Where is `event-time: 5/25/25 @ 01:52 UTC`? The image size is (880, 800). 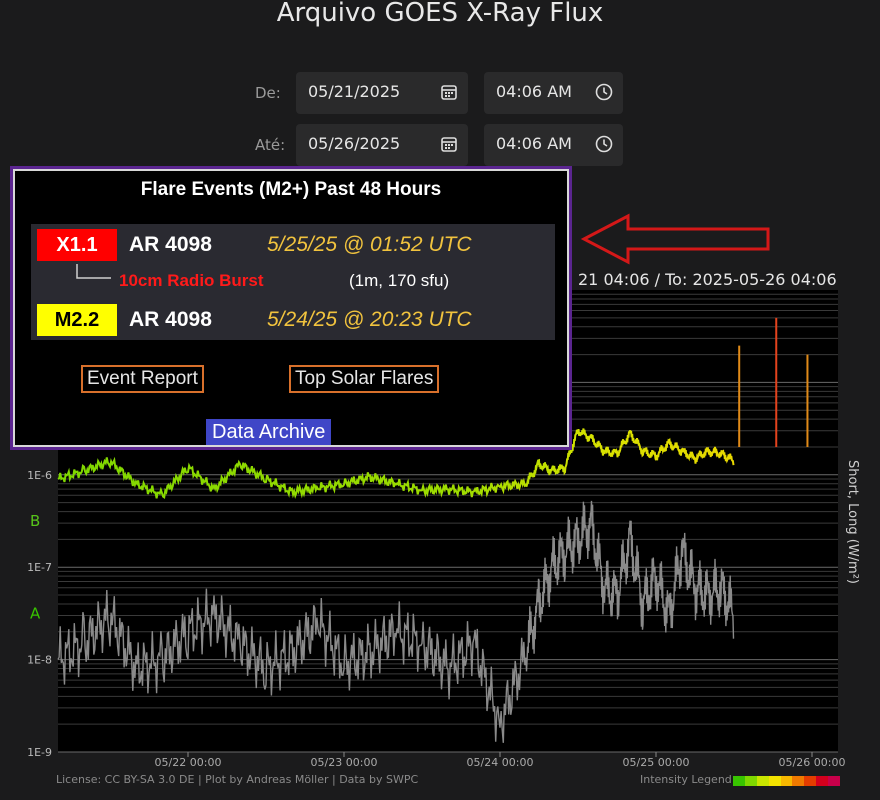
event-time: 5/25/25 @ 01:52 UTC is located at coordinates (369, 244).